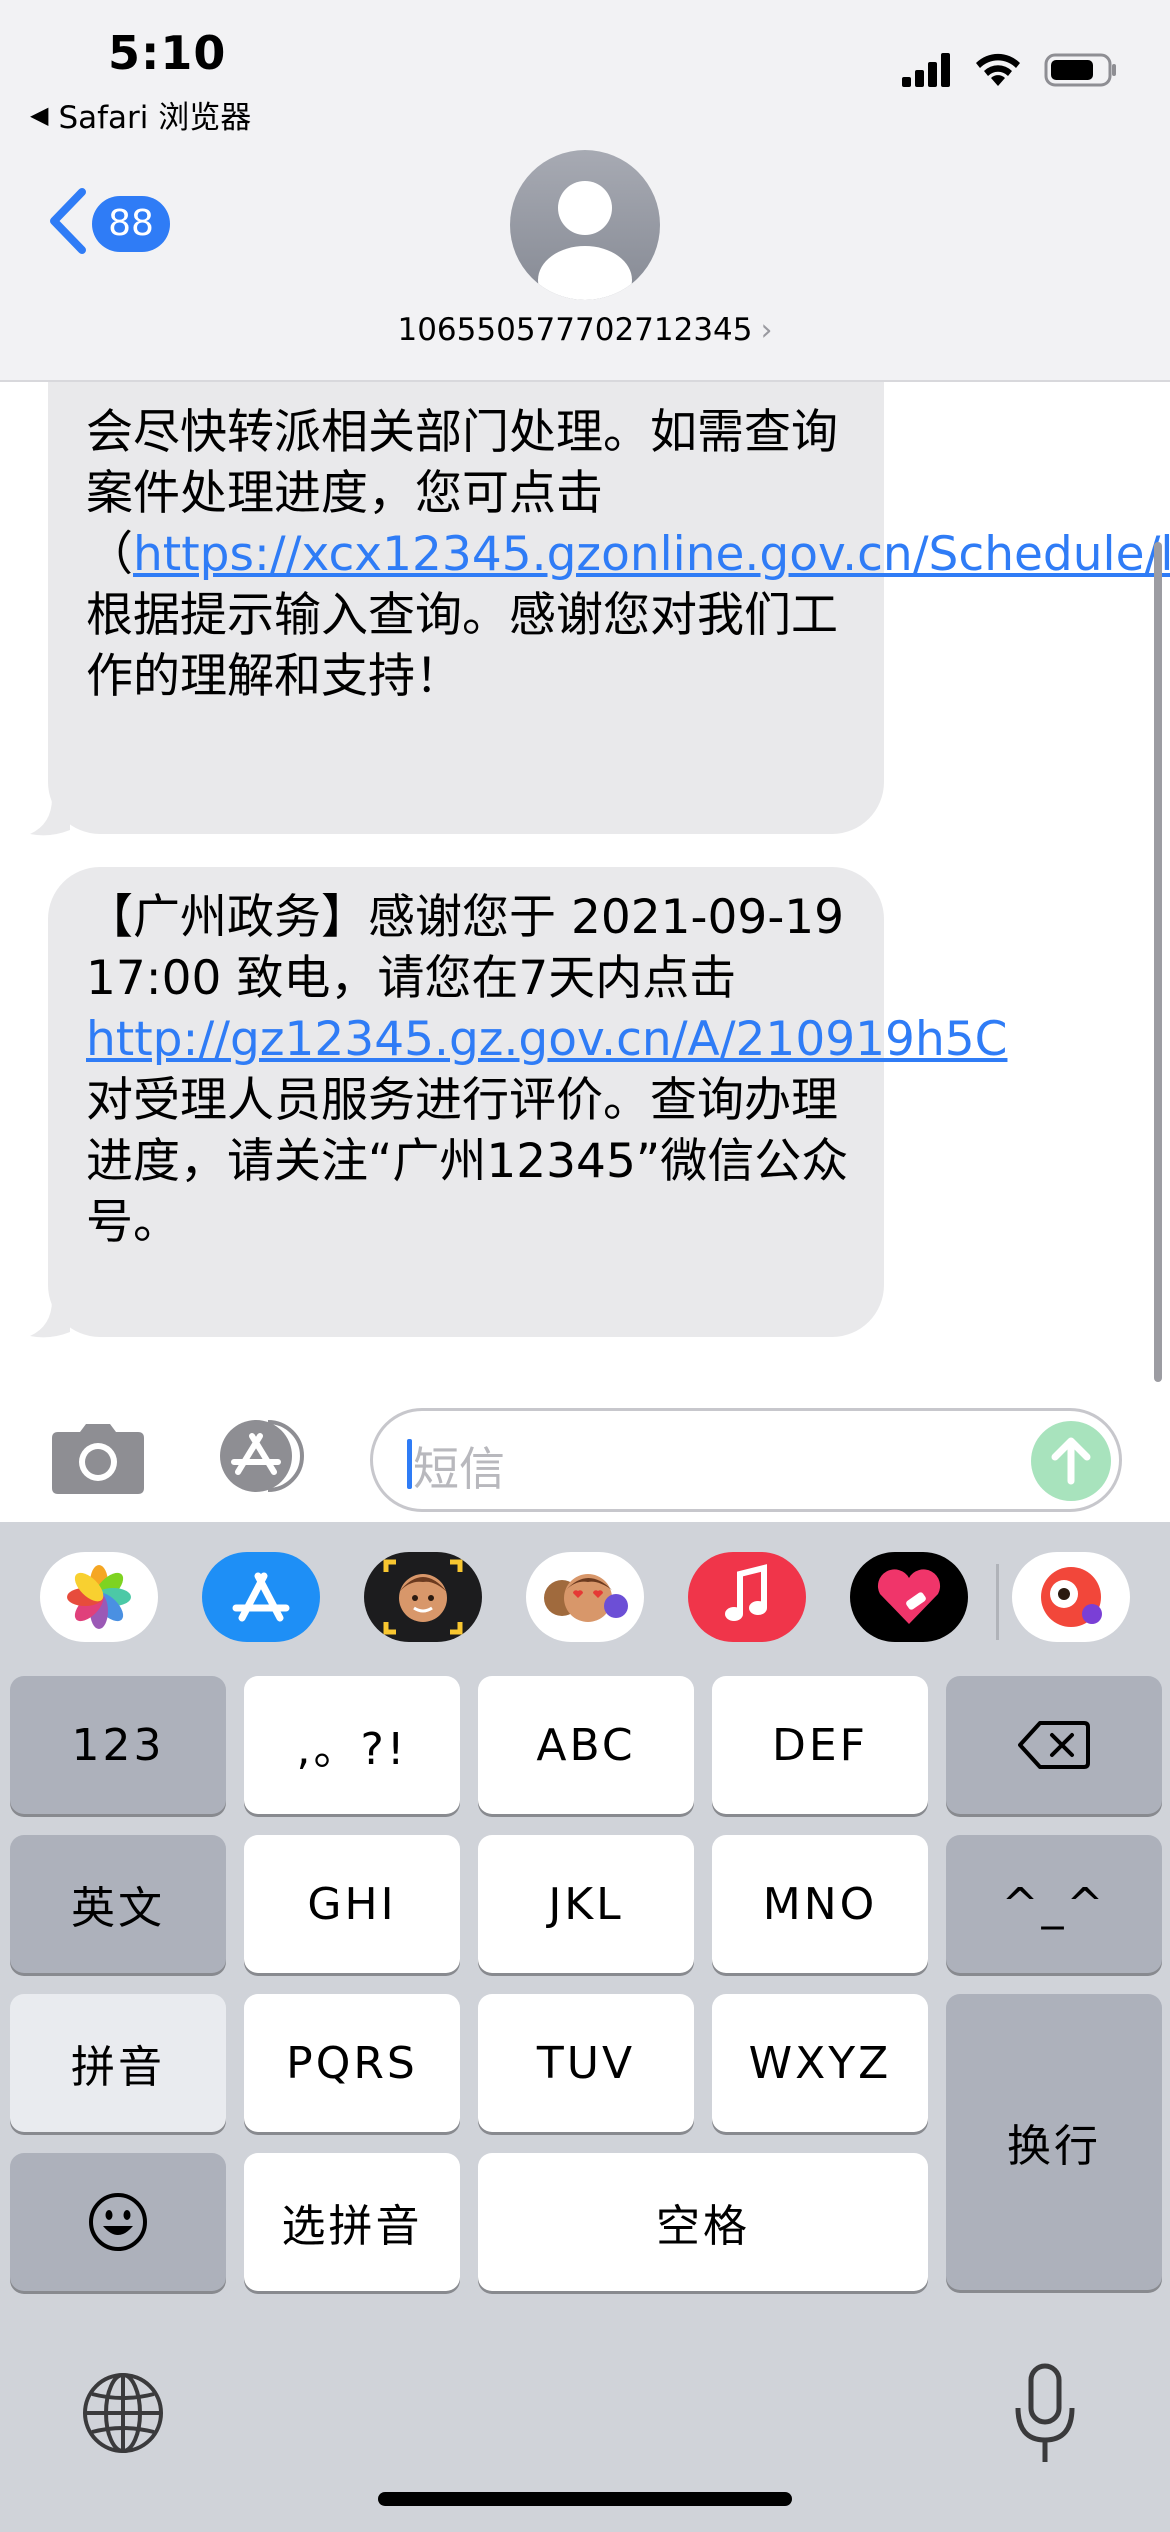 The width and height of the screenshot is (1170, 2532). I want to click on key-delete, so click(1054, 1745).